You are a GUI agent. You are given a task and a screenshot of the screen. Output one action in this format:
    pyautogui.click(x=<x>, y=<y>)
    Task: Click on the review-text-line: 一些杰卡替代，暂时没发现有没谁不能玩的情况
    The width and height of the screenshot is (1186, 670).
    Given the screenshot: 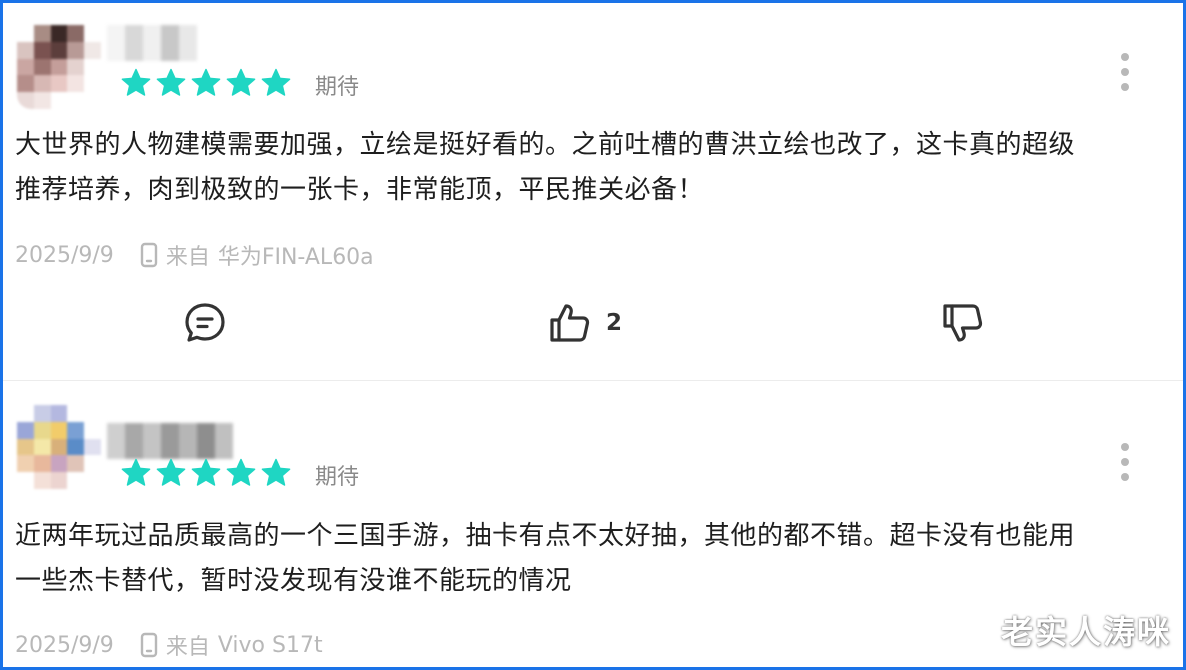 What is the action you would take?
    pyautogui.click(x=293, y=581)
    